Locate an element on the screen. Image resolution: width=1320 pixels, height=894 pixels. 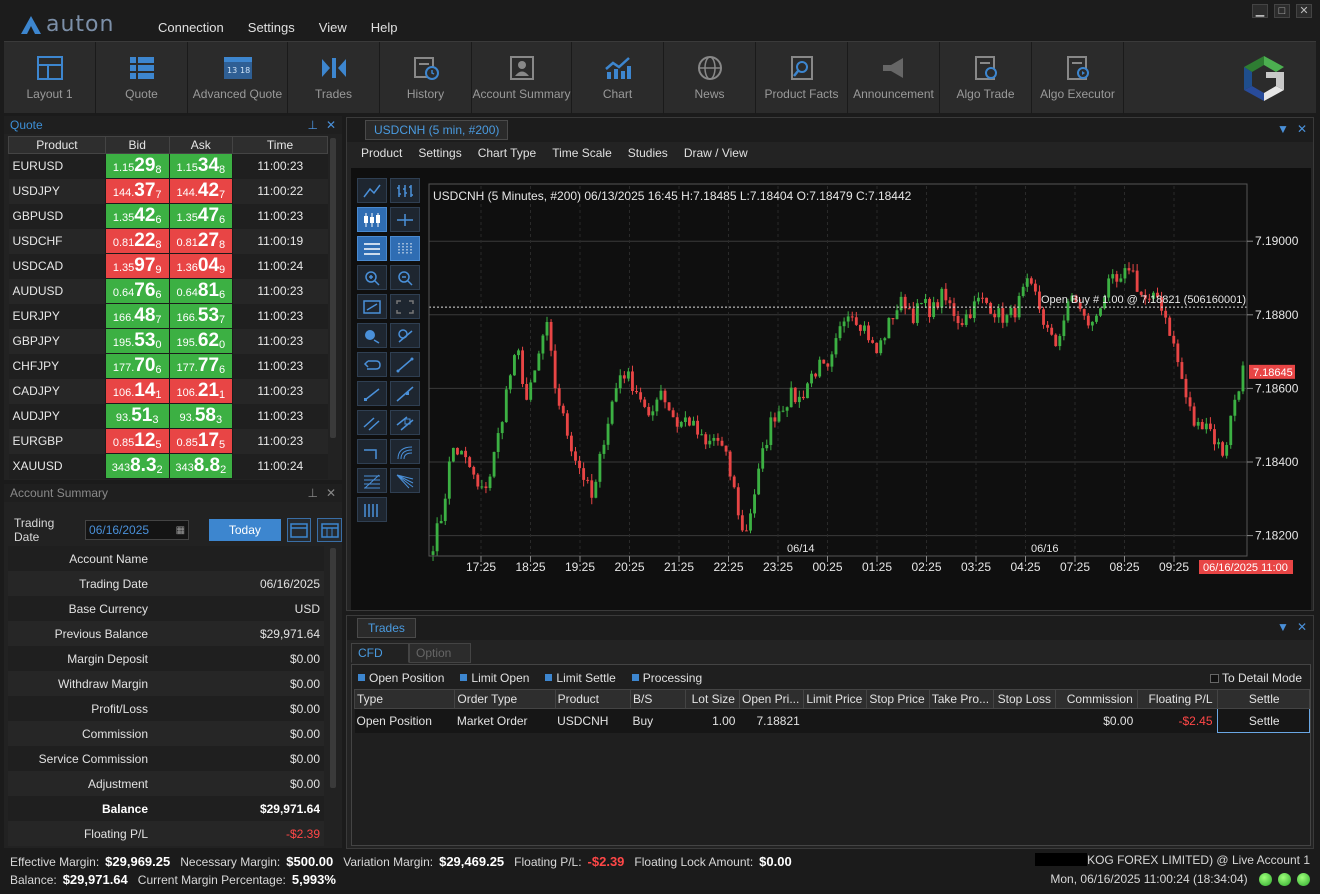
trades-tab: Trades is located at coordinates (386, 628).